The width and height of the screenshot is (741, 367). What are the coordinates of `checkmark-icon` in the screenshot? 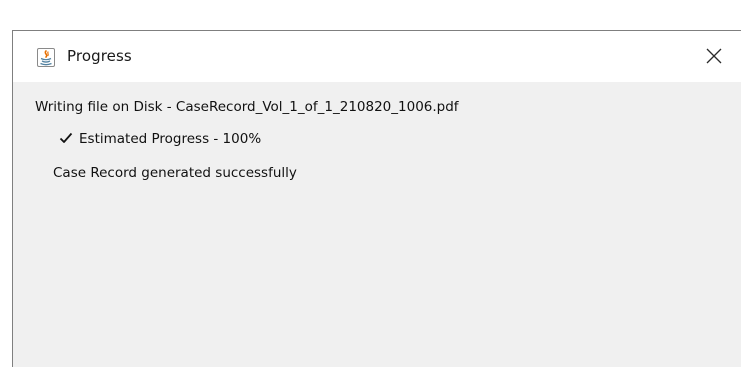 It's located at (66, 137).